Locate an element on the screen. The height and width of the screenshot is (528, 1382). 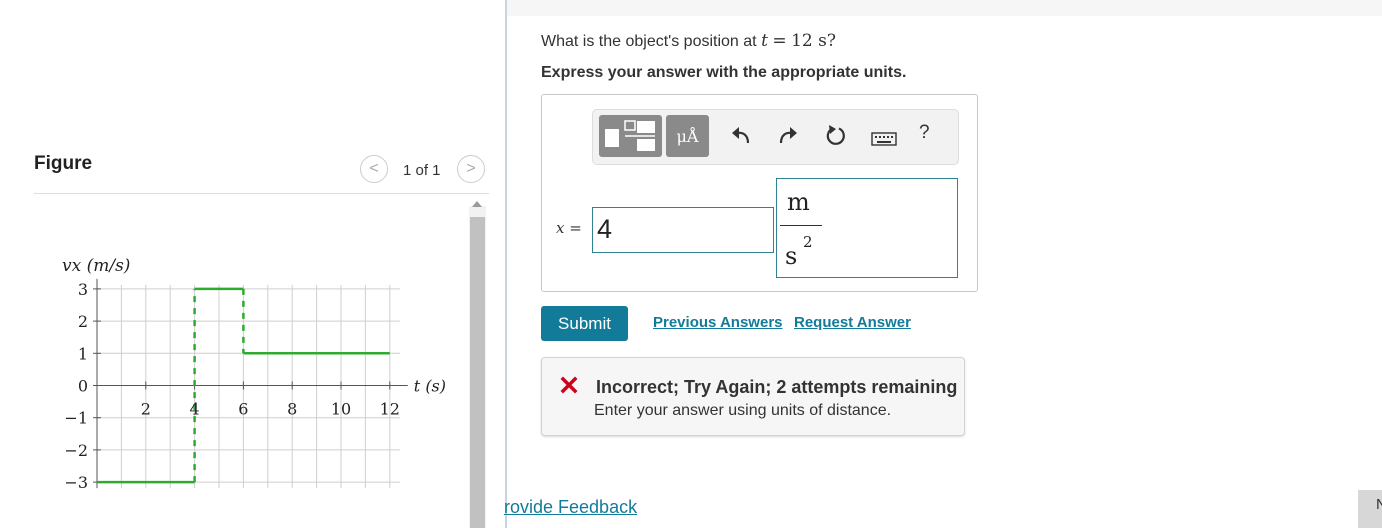
unit-numerator: m is located at coordinates (798, 202).